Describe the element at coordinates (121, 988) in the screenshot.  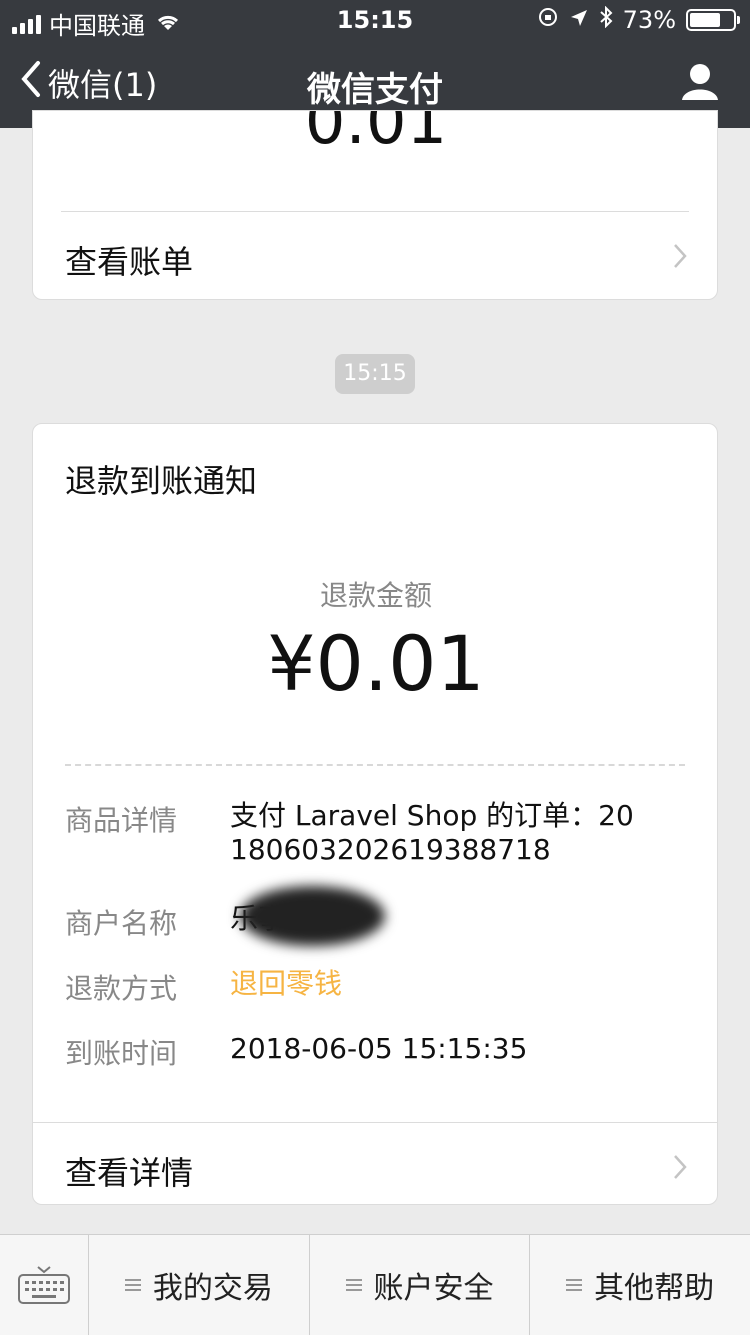
I see `detail-key: 退款方式` at that location.